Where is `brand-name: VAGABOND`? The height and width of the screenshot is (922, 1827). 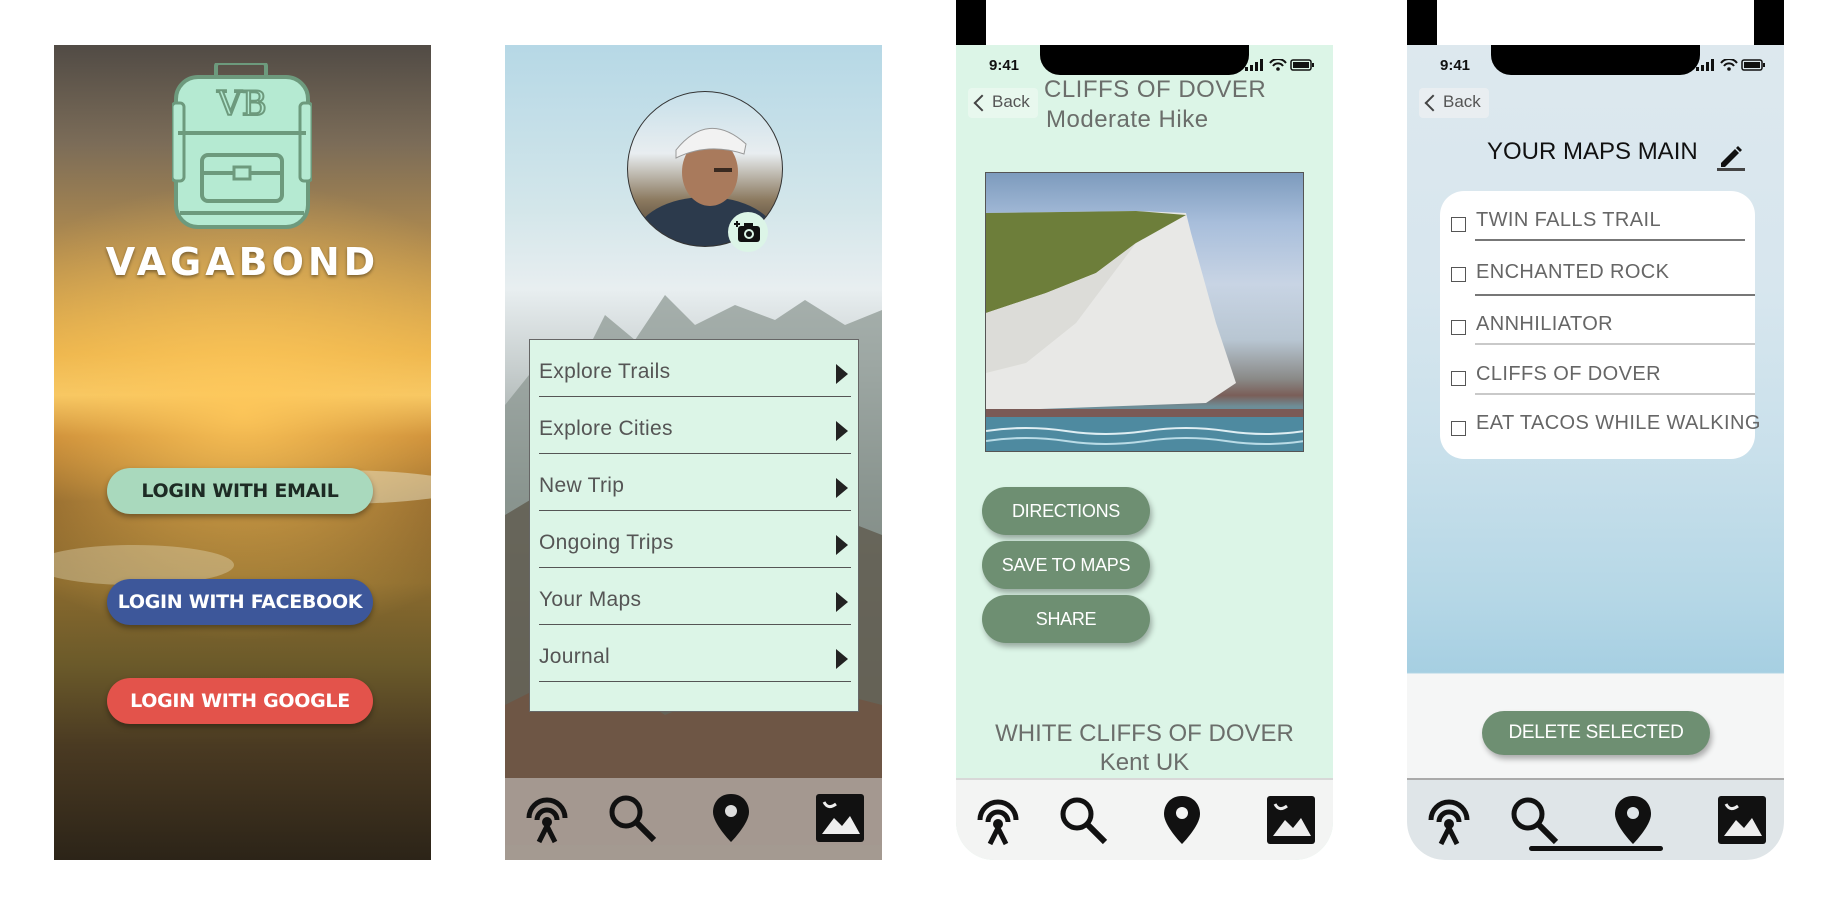
brand-name: VAGABOND is located at coordinates (242, 262).